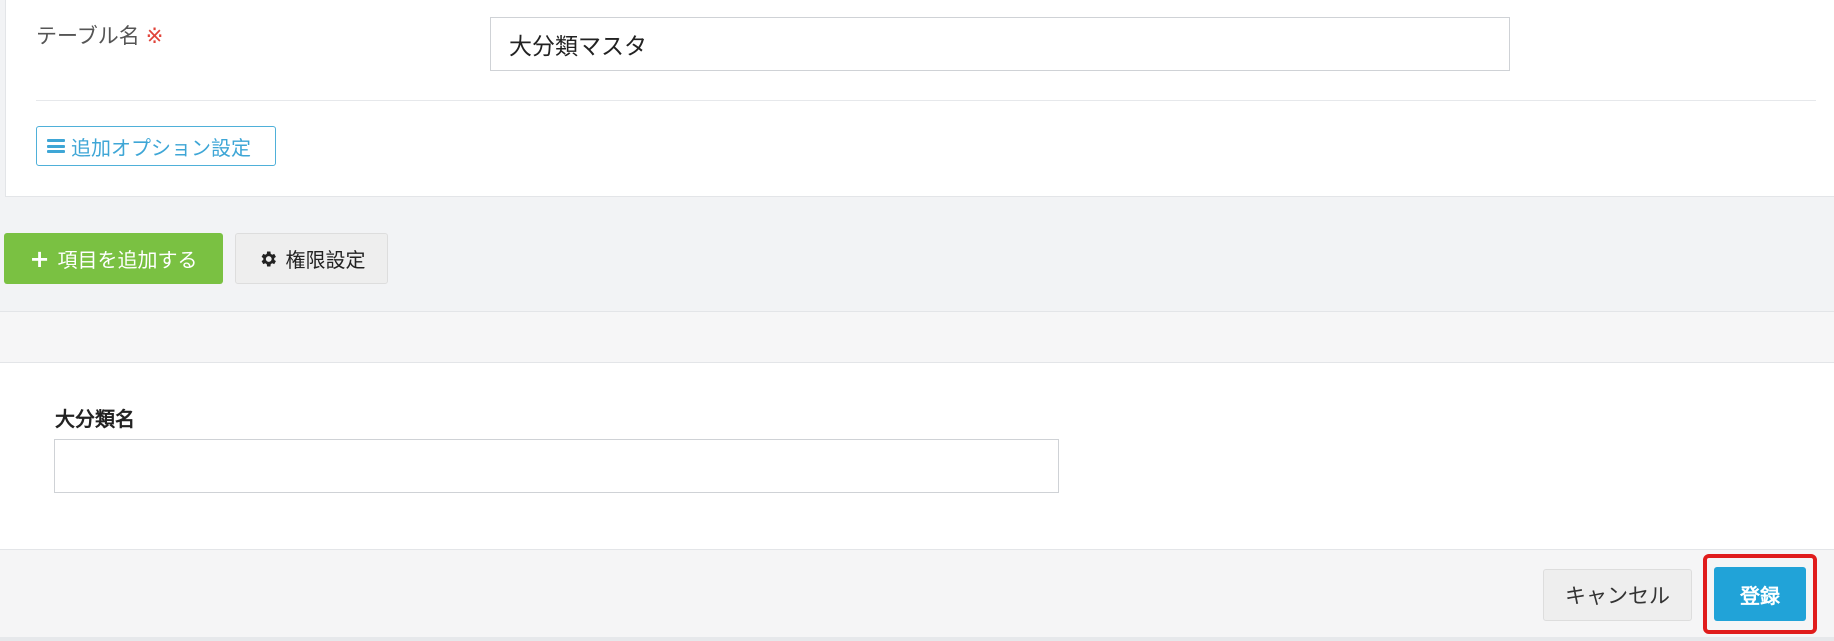 This screenshot has width=1834, height=641. Describe the element at coordinates (88, 36) in the screenshot. I see `table-name-label-text: テーブル名` at that location.